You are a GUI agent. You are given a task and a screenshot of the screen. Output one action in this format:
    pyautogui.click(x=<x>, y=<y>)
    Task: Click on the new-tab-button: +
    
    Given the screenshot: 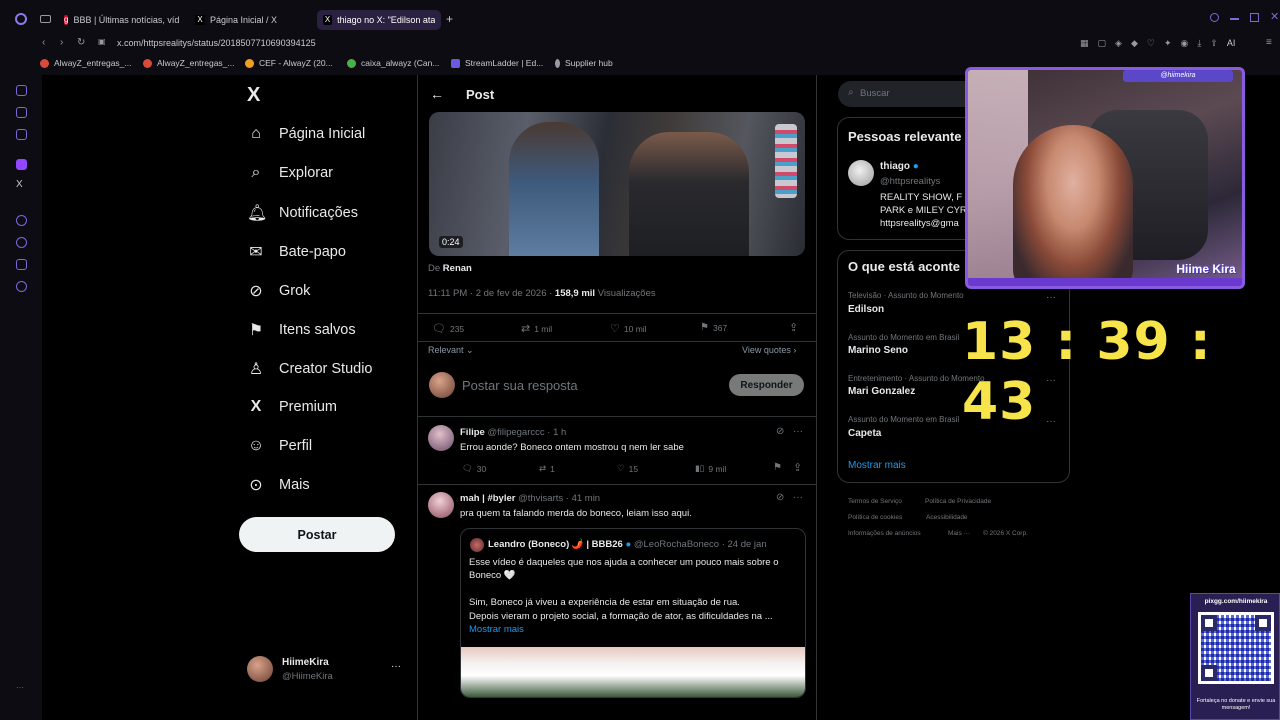 What is the action you would take?
    pyautogui.click(x=449, y=19)
    